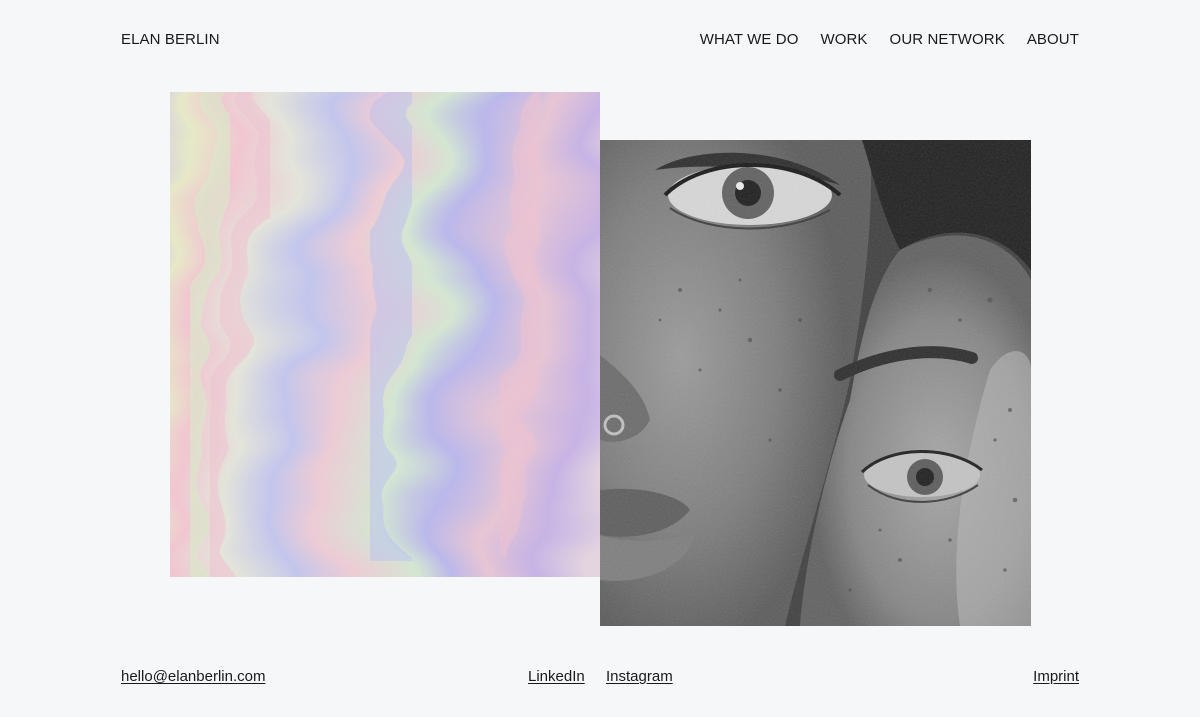 The height and width of the screenshot is (717, 1200). I want to click on imprint-link: Imprint, so click(1056, 677).